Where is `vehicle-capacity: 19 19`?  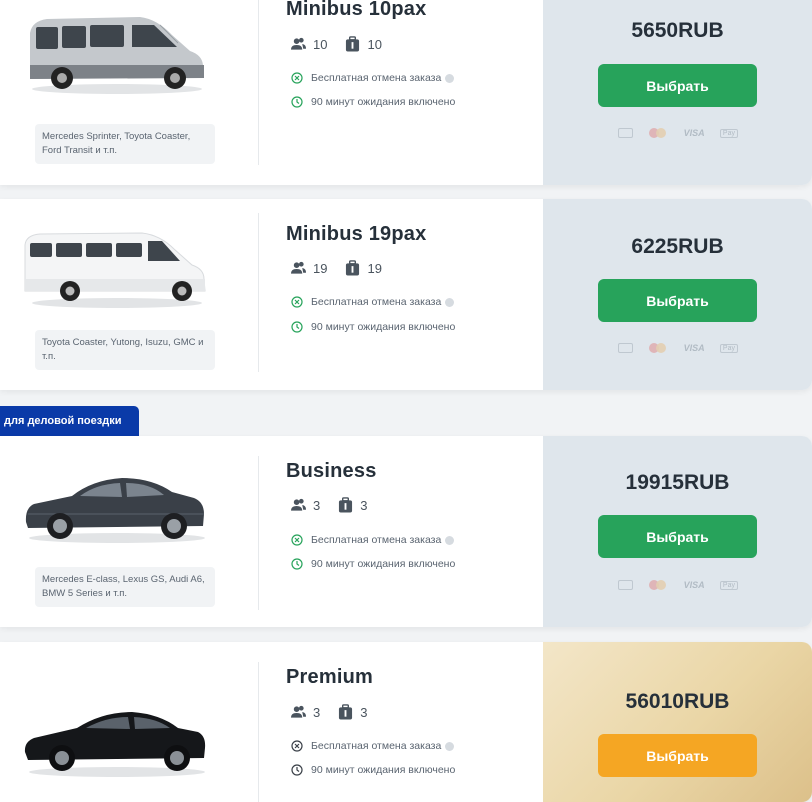 vehicle-capacity: 19 19 is located at coordinates (345, 268).